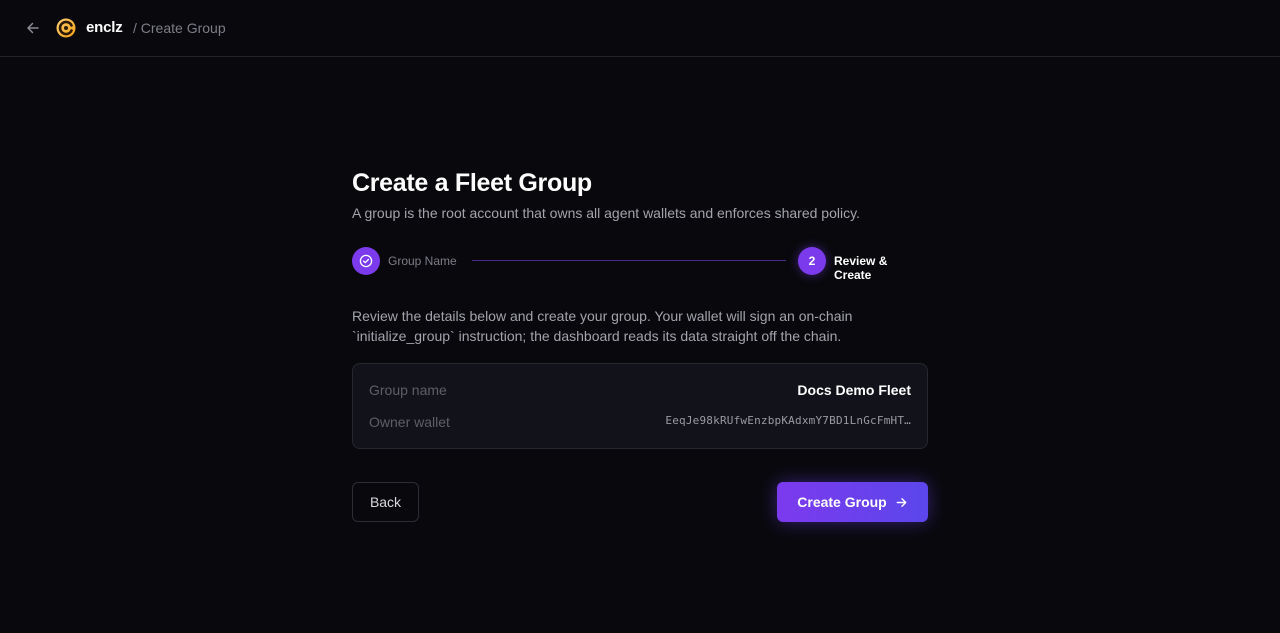 This screenshot has width=1280, height=633. What do you see at coordinates (901, 502) in the screenshot?
I see `arrow-right-icon` at bounding box center [901, 502].